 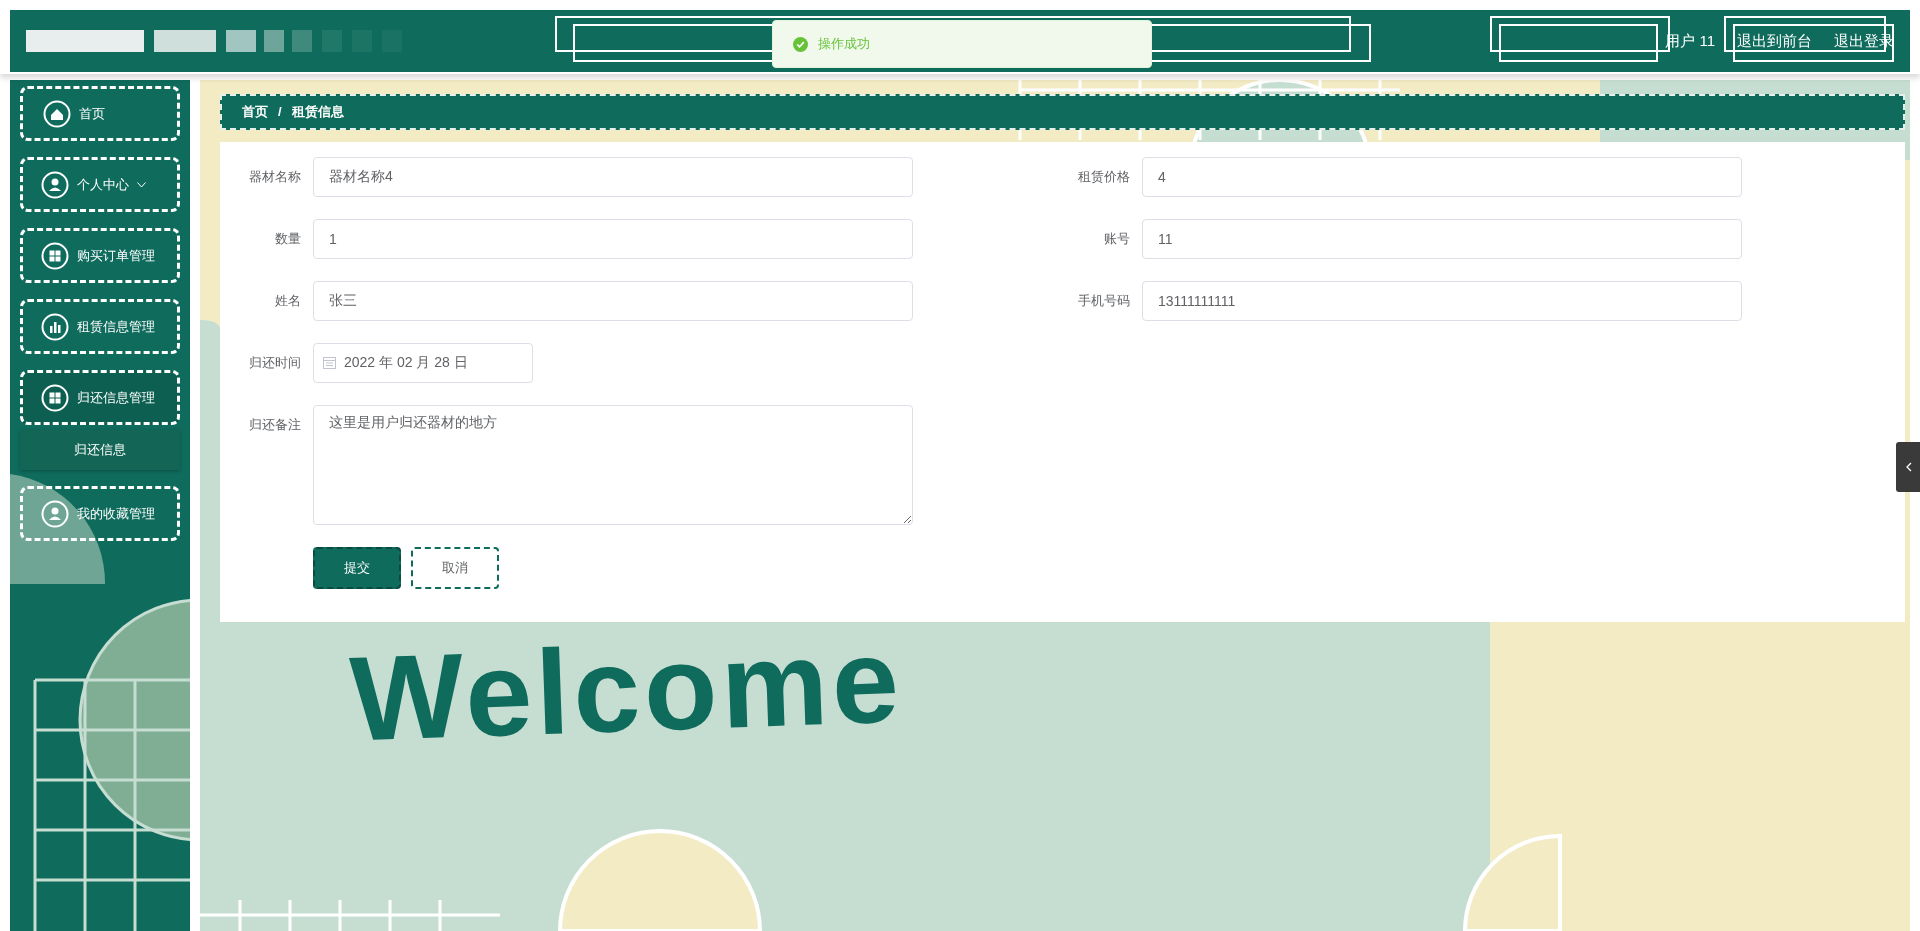 What do you see at coordinates (100, 326) in the screenshot?
I see `sidebar-menu-item: 租赁信息管理` at bounding box center [100, 326].